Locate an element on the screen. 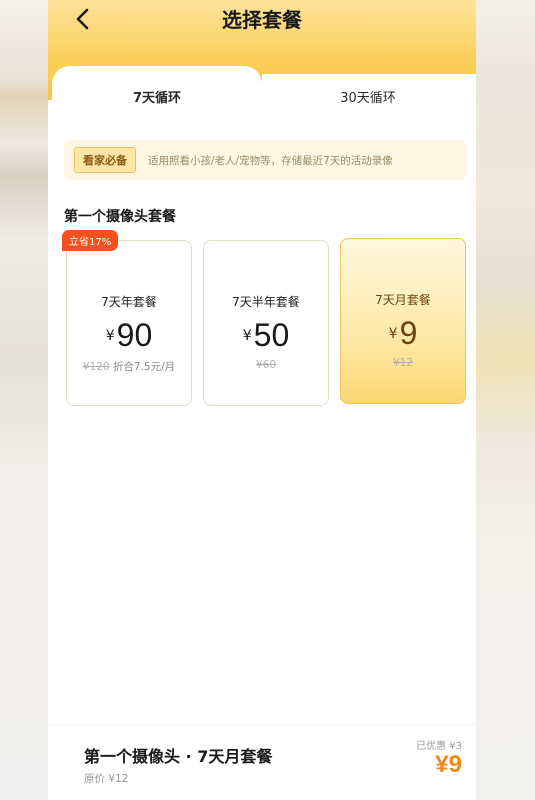 The image size is (535, 800). notice-text: 适用照看小孩/老人/宠物等，存储最近7天的活动录像 is located at coordinates (270, 160).